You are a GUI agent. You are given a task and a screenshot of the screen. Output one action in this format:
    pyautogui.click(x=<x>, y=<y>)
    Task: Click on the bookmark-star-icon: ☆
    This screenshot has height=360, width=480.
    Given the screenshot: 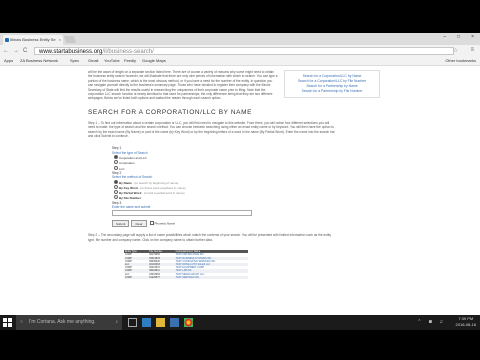 What is the action you would take?
    pyautogui.click(x=455, y=50)
    